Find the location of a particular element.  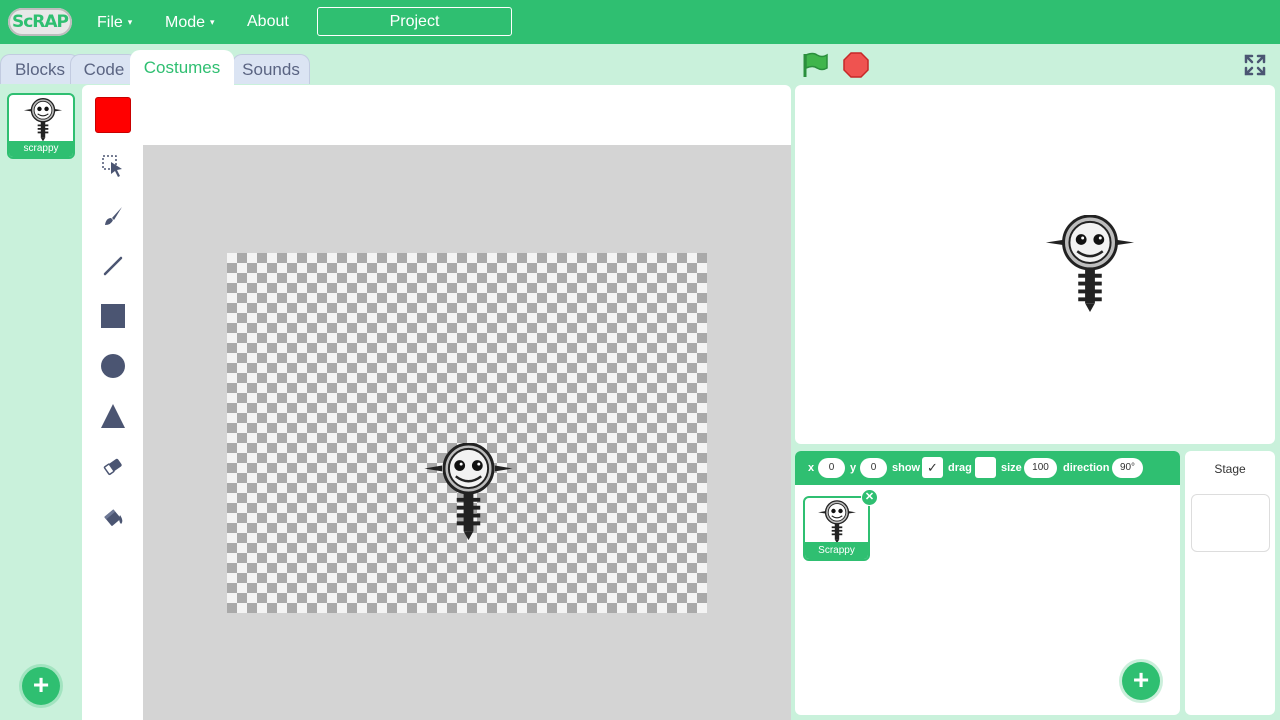

y-input: 0 is located at coordinates (873, 468).